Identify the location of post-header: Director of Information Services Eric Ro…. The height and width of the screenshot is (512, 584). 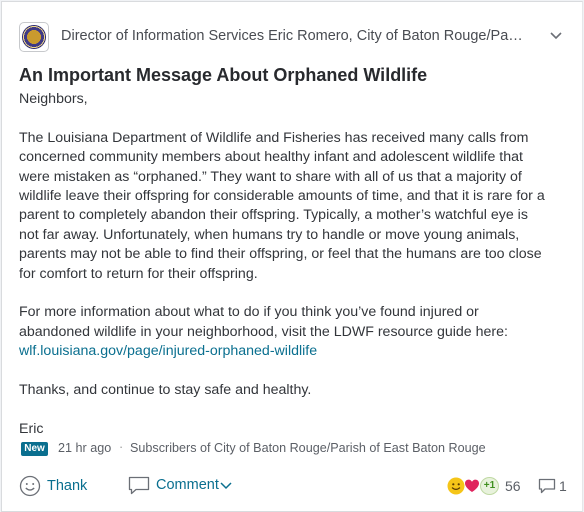
(290, 38).